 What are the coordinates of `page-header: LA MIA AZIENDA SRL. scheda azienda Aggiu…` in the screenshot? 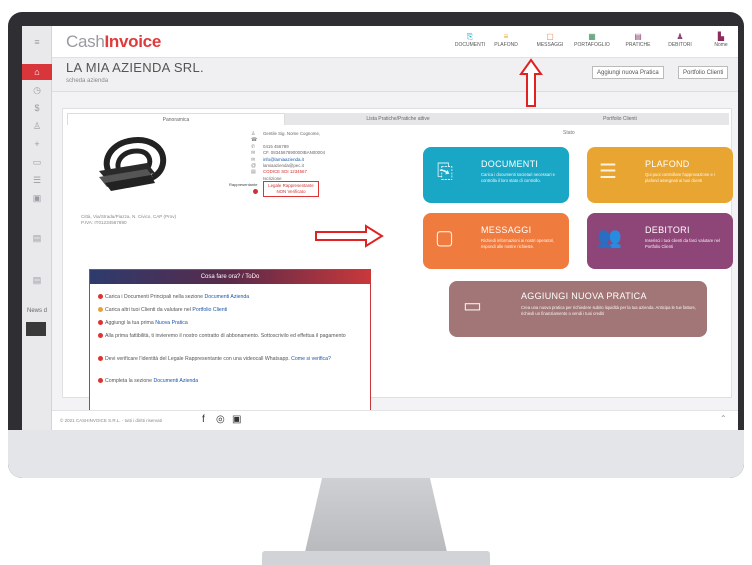 It's located at (395, 75).